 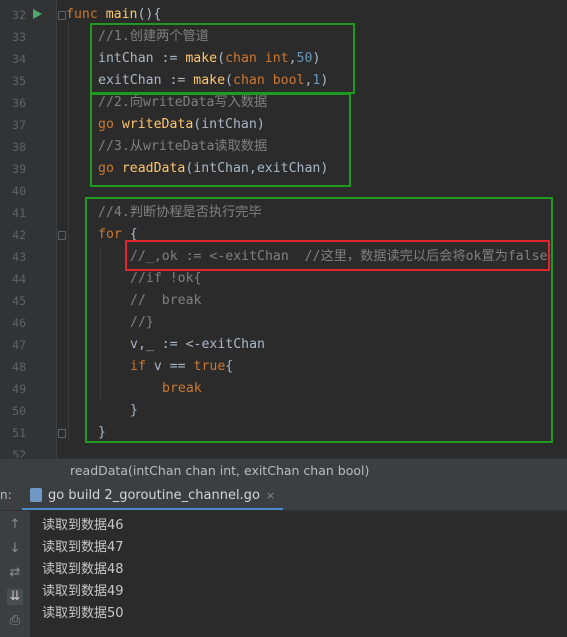 I want to click on highlight-box-goroutines, so click(x=220, y=140).